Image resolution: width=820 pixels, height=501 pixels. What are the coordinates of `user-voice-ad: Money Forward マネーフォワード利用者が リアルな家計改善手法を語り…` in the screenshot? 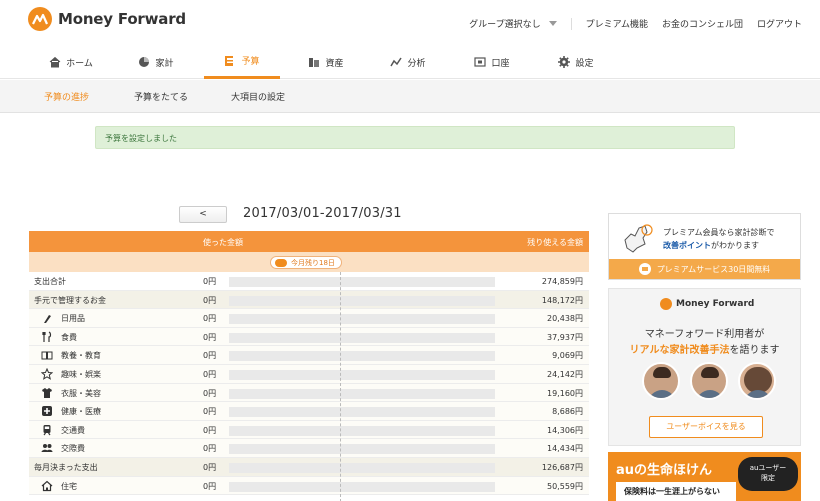 It's located at (704, 367).